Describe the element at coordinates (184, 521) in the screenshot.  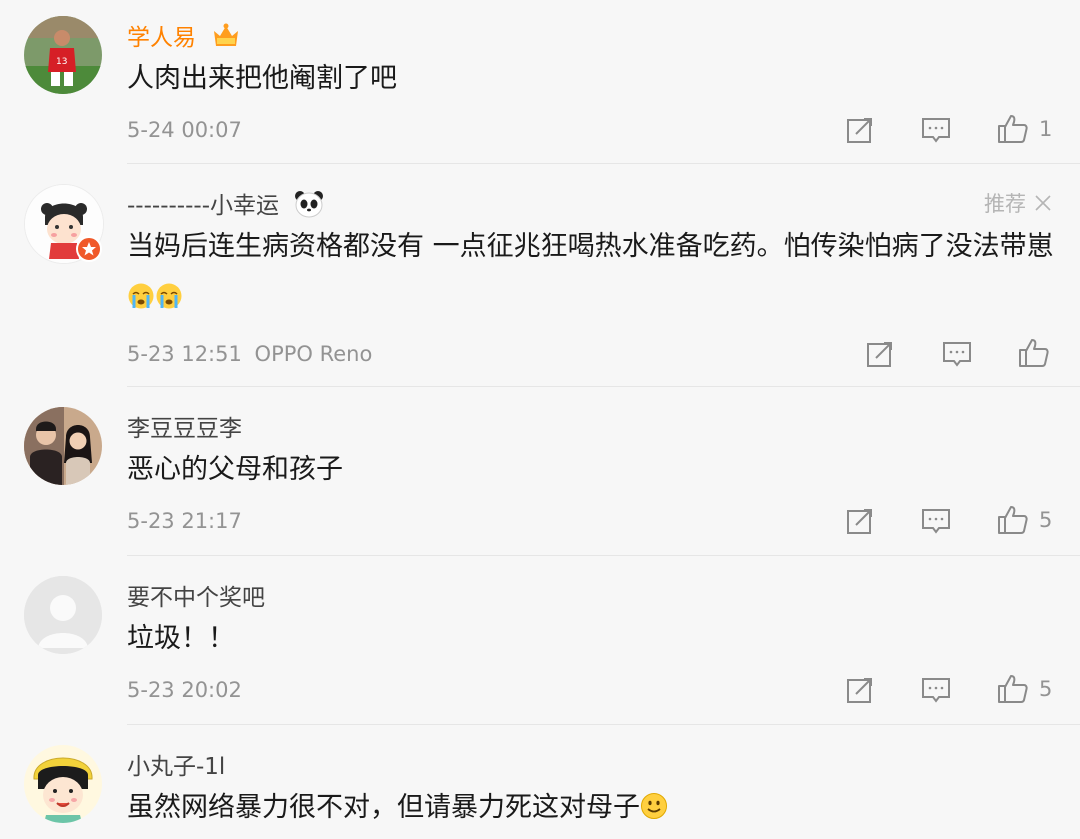
I see `timestamp: 5-23 21:17` at that location.